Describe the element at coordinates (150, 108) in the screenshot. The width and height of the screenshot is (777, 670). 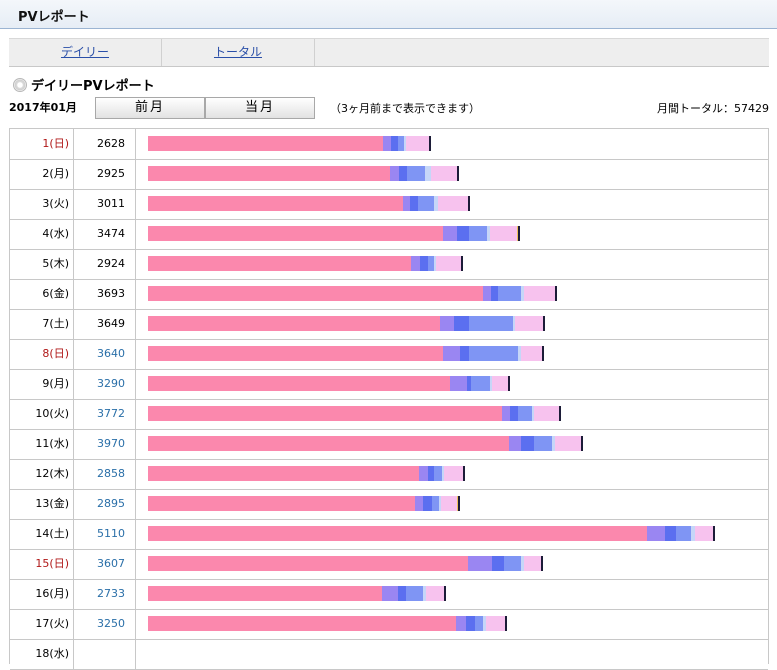
I see `prev-month-button: 前月` at that location.